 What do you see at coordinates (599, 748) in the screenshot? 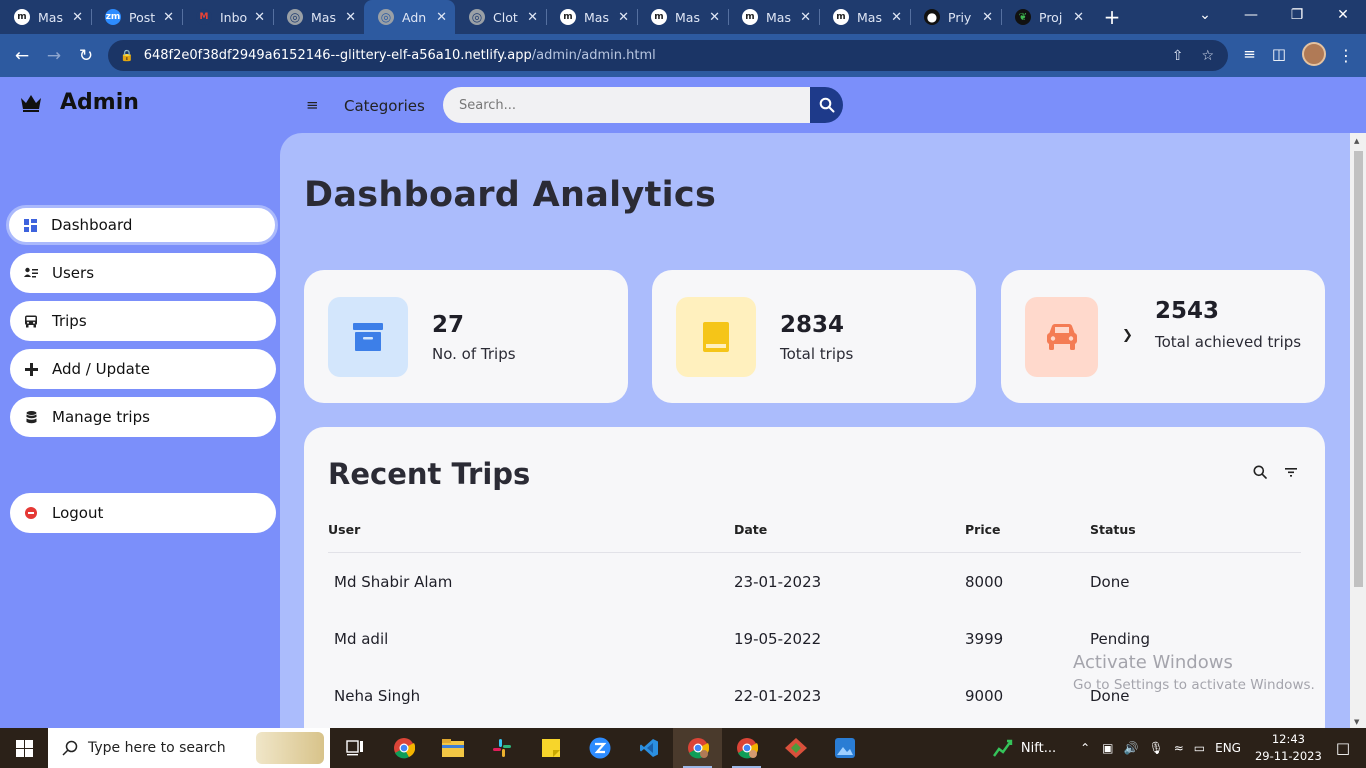
I see `zoom-icon` at bounding box center [599, 748].